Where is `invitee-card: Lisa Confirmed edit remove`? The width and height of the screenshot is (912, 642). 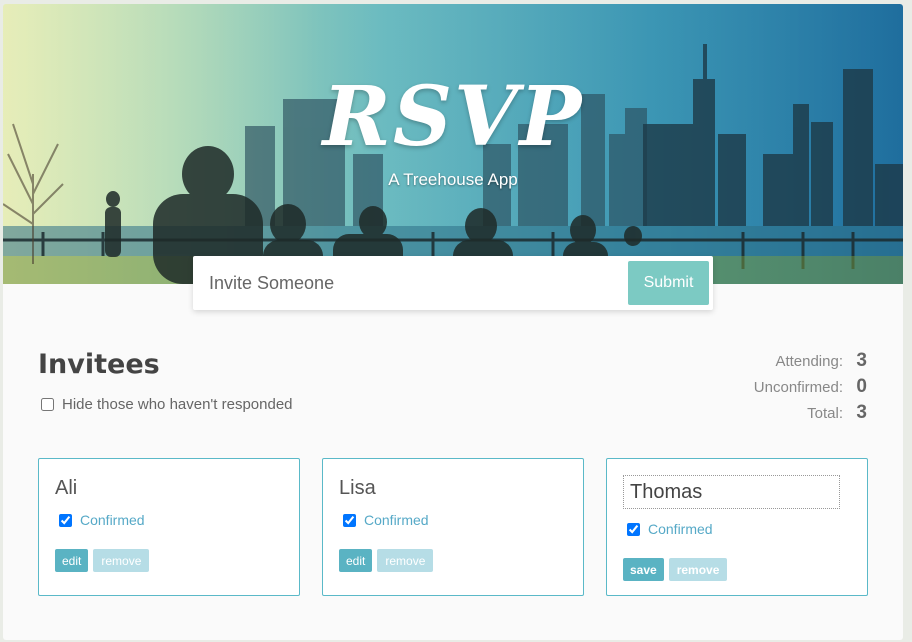
invitee-card: Lisa Confirmed edit remove is located at coordinates (453, 527).